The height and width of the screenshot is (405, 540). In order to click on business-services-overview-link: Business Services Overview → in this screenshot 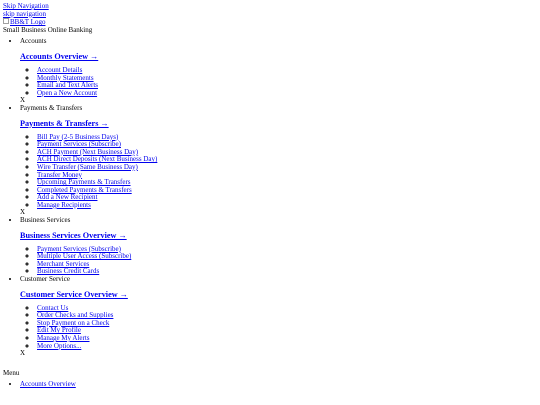, I will do `click(73, 235)`.